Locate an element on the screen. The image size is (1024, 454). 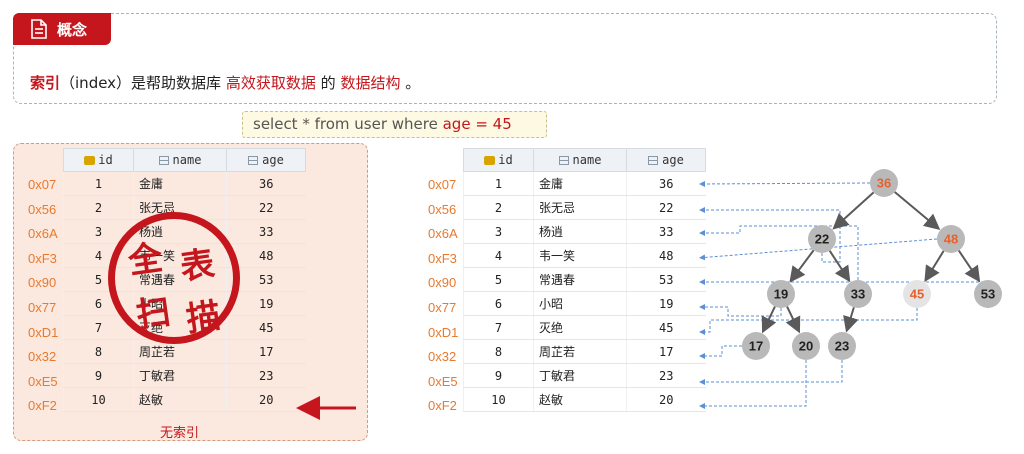
tree-node-label: 22 is located at coordinates (822, 239).